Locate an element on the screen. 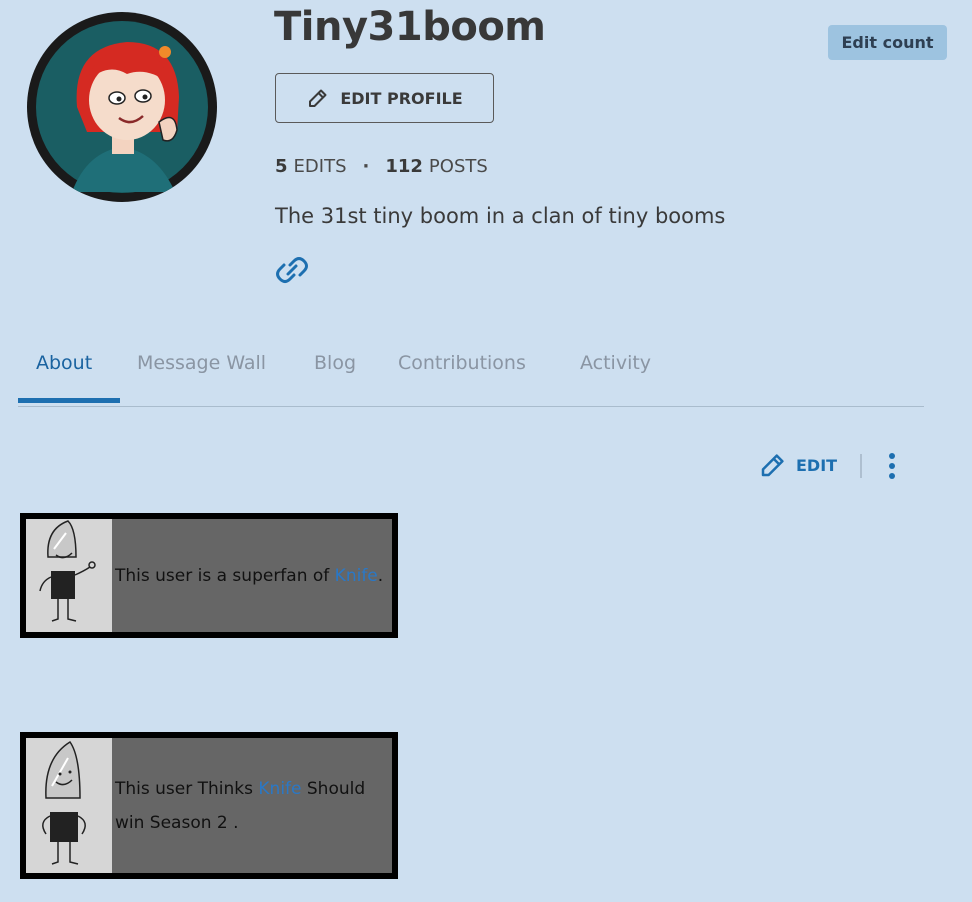 The height and width of the screenshot is (902, 972). link-icon is located at coordinates (292, 272).